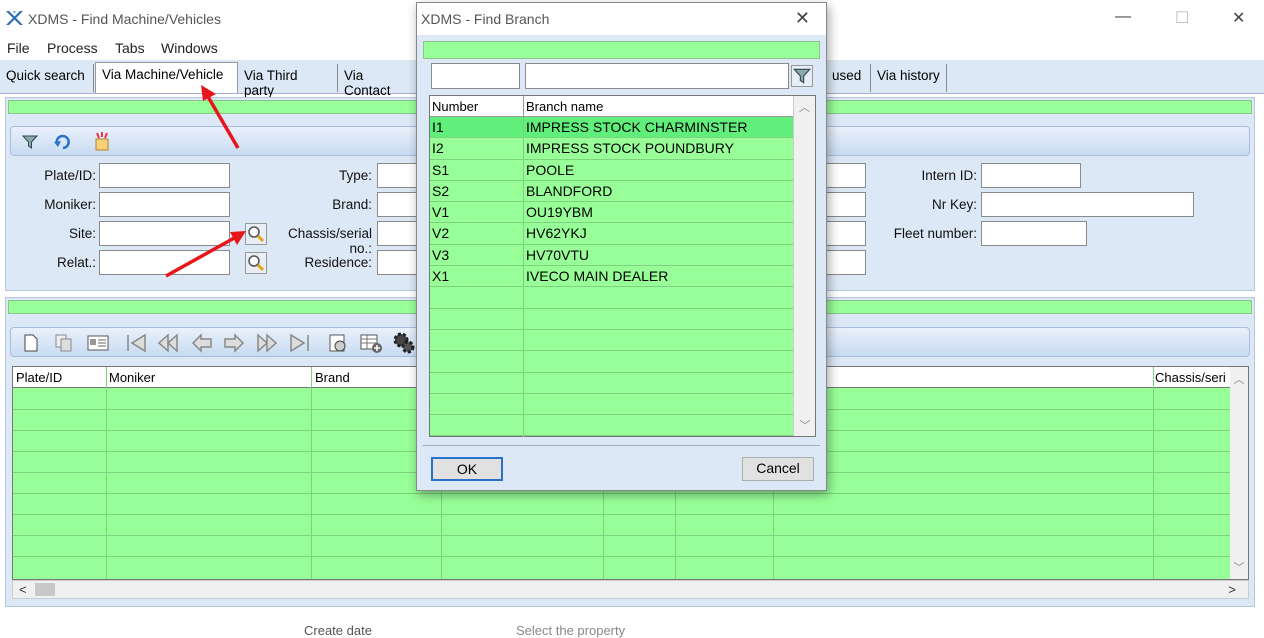 The image size is (1264, 638). Describe the element at coordinates (621, 19) in the screenshot. I see `dialog-title-bar: XDMS - Find Branch ✕` at that location.